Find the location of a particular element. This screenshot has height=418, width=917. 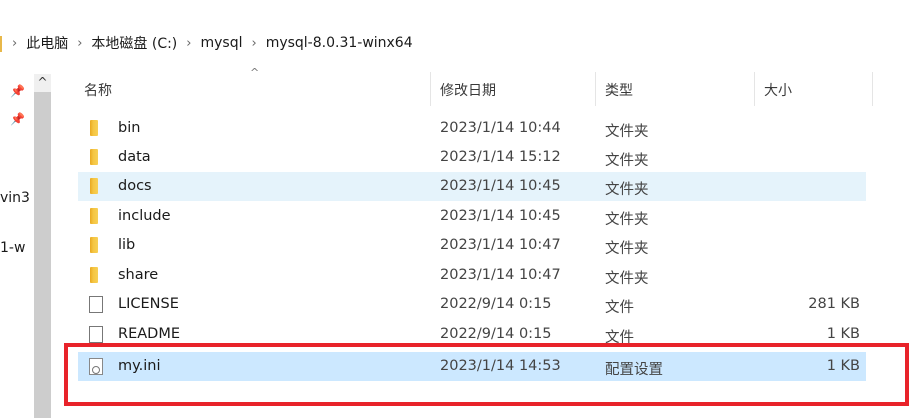

column-header-row: ^ 名称 修改日期 类型 大小 is located at coordinates (475, 86).